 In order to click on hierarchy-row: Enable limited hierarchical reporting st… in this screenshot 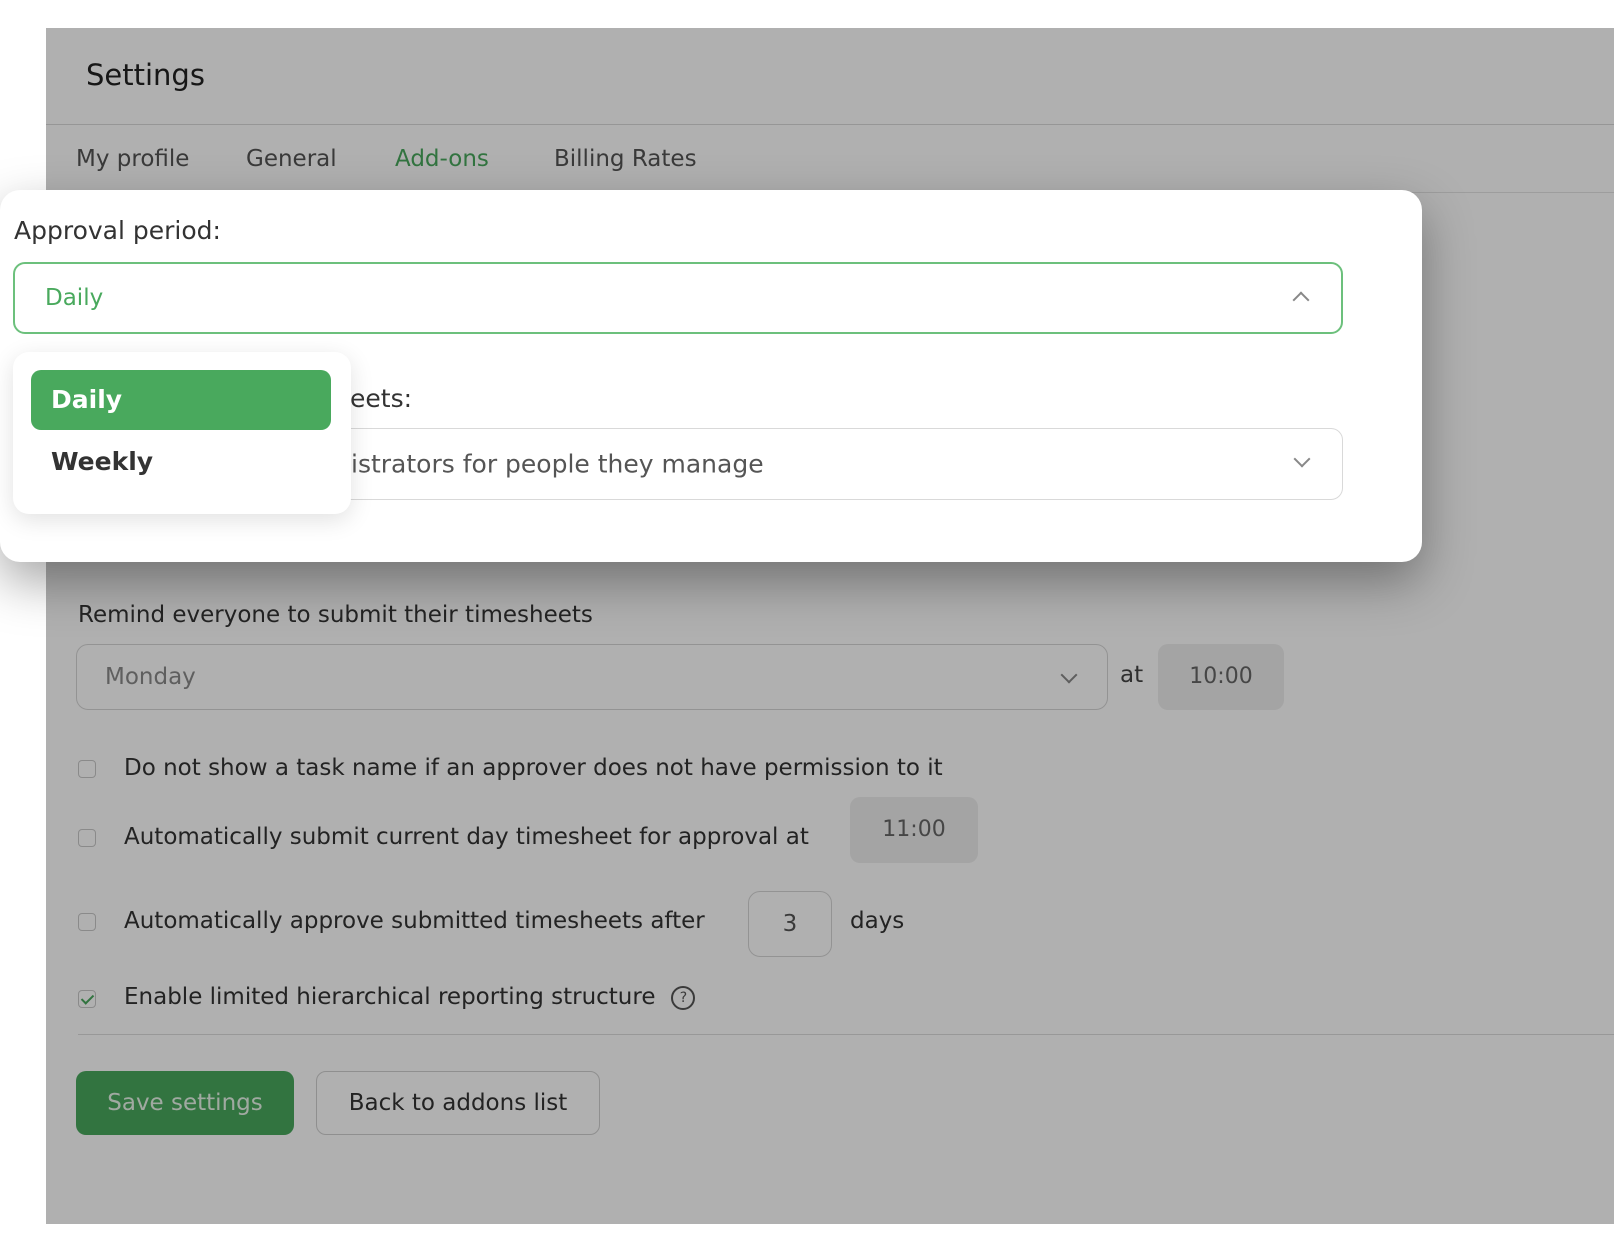, I will do `click(410, 997)`.